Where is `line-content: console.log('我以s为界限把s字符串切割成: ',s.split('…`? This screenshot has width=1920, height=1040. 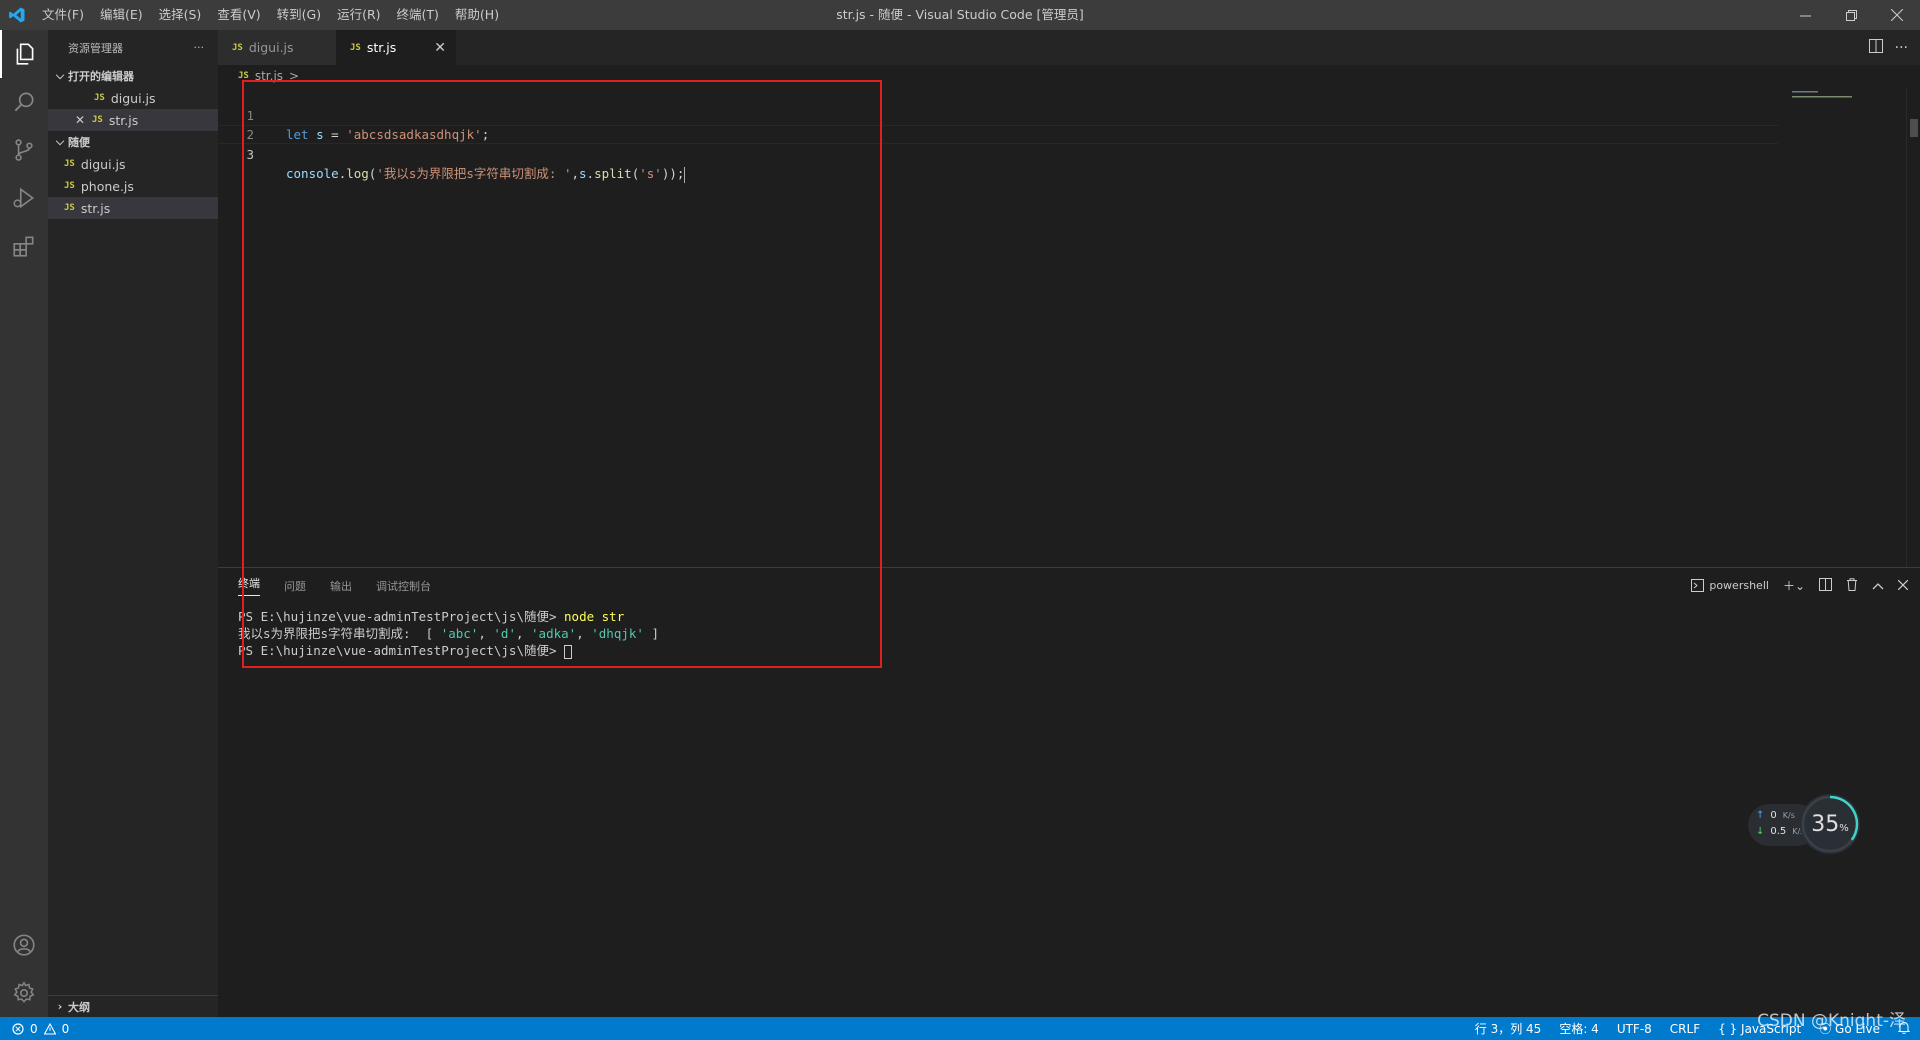
line-content: console.log('我以s为界限把s字符串切割成: ',s.split('… is located at coordinates (486, 174).